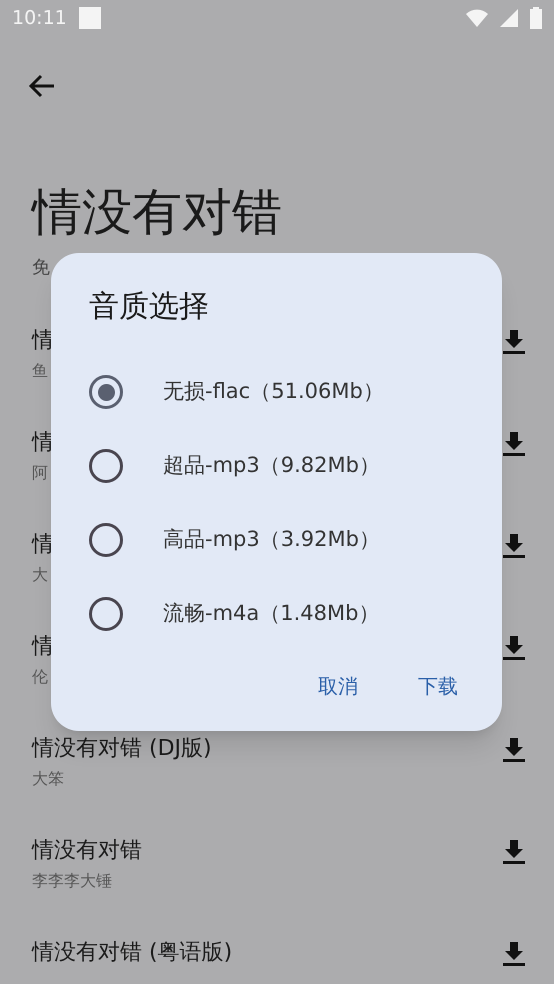 The width and height of the screenshot is (554, 984). I want to click on signal-icon, so click(509, 18).